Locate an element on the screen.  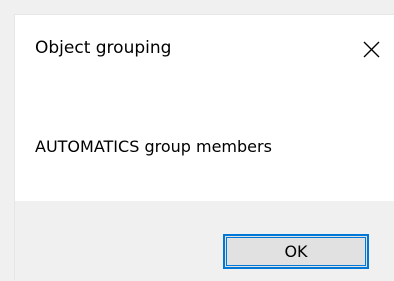
close-icon is located at coordinates (371, 49).